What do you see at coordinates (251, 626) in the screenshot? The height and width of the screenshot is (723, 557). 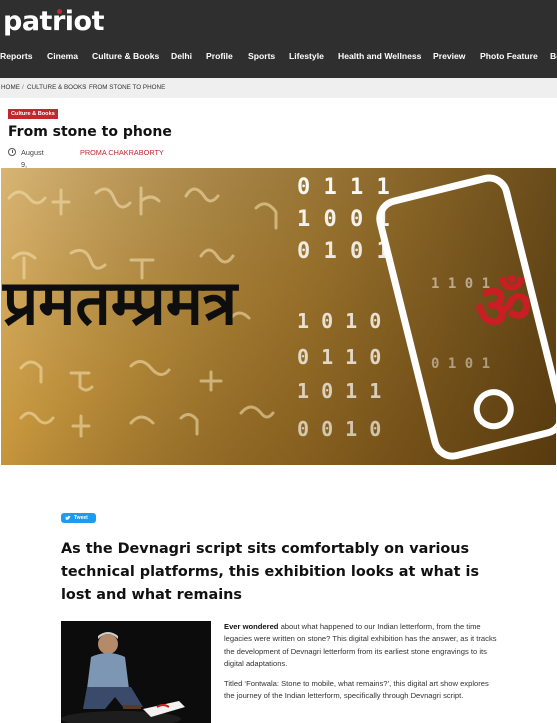 I see `lead-bold: Ever wondered` at bounding box center [251, 626].